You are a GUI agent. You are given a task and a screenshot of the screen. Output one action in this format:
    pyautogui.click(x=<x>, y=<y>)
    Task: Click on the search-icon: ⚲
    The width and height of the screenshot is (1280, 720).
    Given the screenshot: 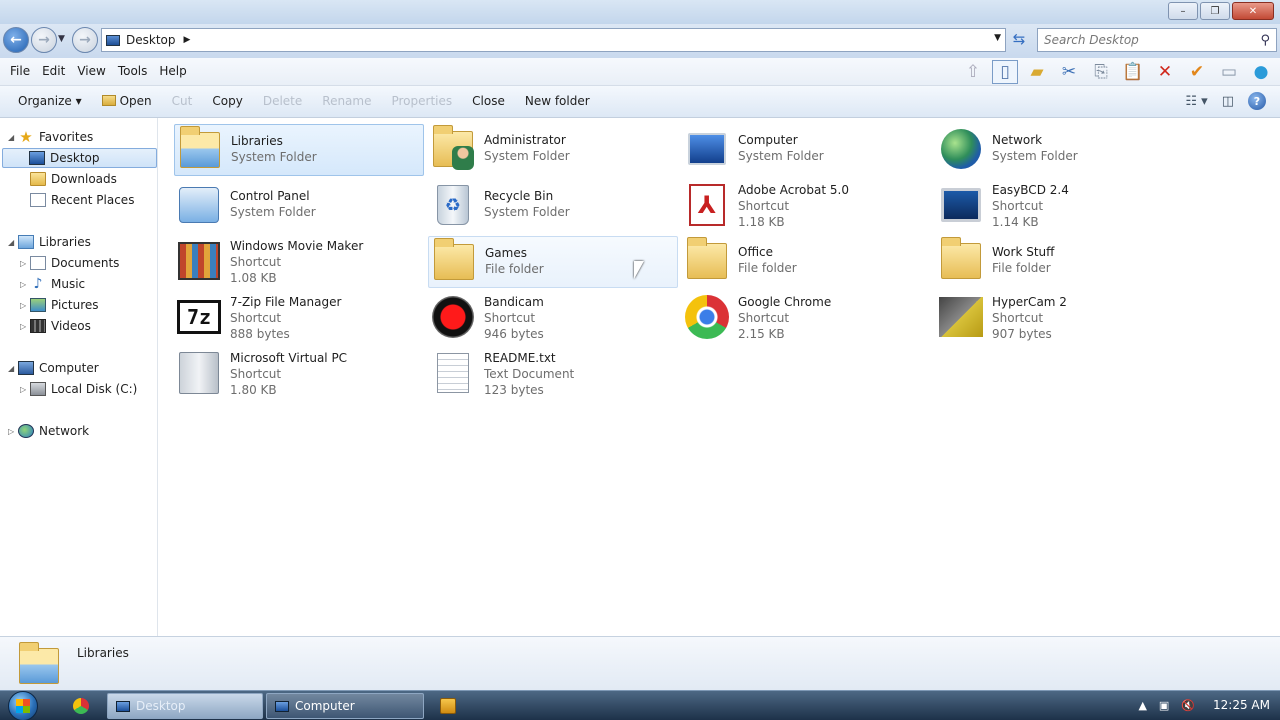 What is the action you would take?
    pyautogui.click(x=1265, y=40)
    